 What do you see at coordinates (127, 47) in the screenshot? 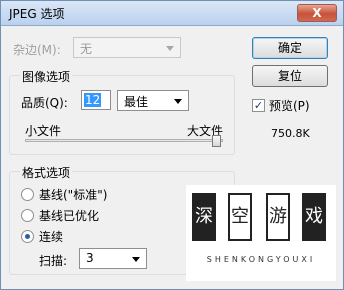
I see `matte-select: 无` at bounding box center [127, 47].